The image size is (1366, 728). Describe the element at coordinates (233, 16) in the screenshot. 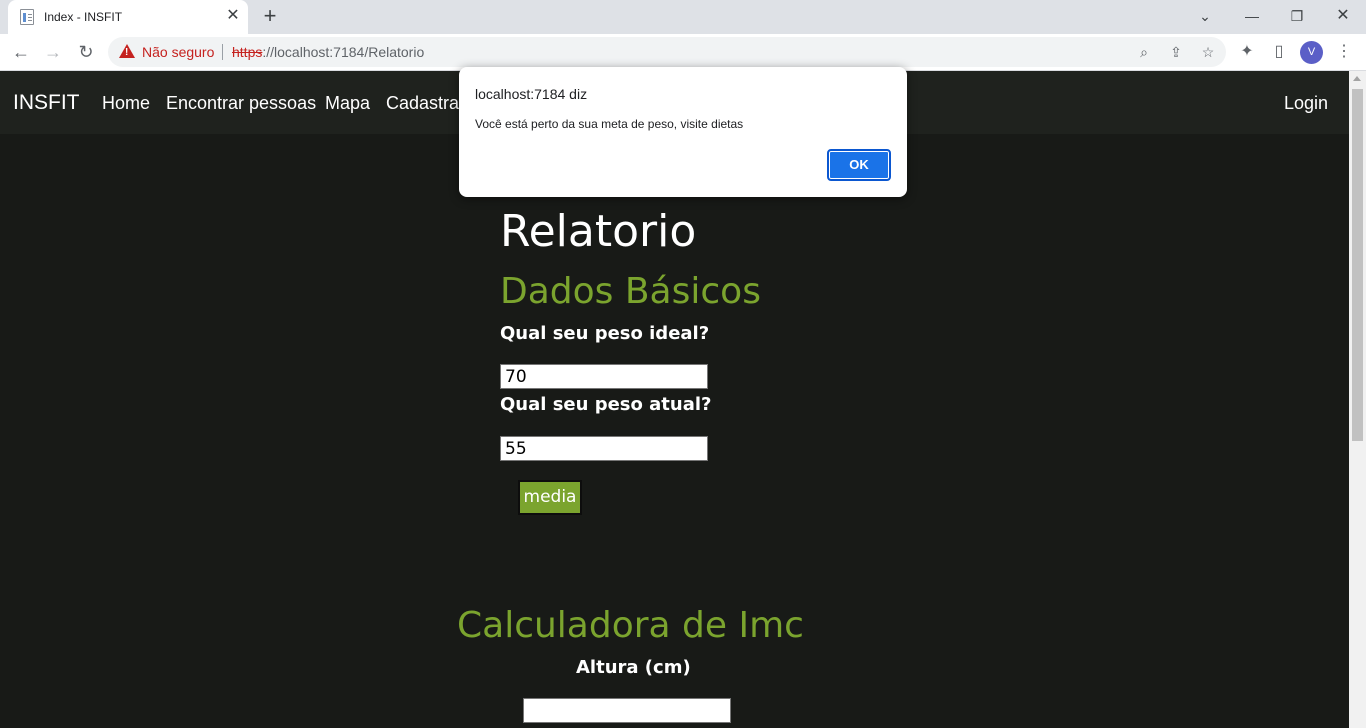

I see `close-tab-icon: ✕` at that location.